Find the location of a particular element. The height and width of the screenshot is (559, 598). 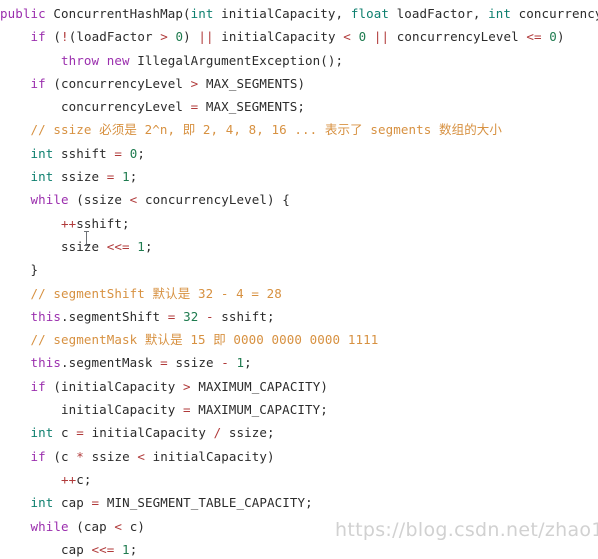

token-plain: MAXIMUM_CAPACITY; is located at coordinates (259, 410).